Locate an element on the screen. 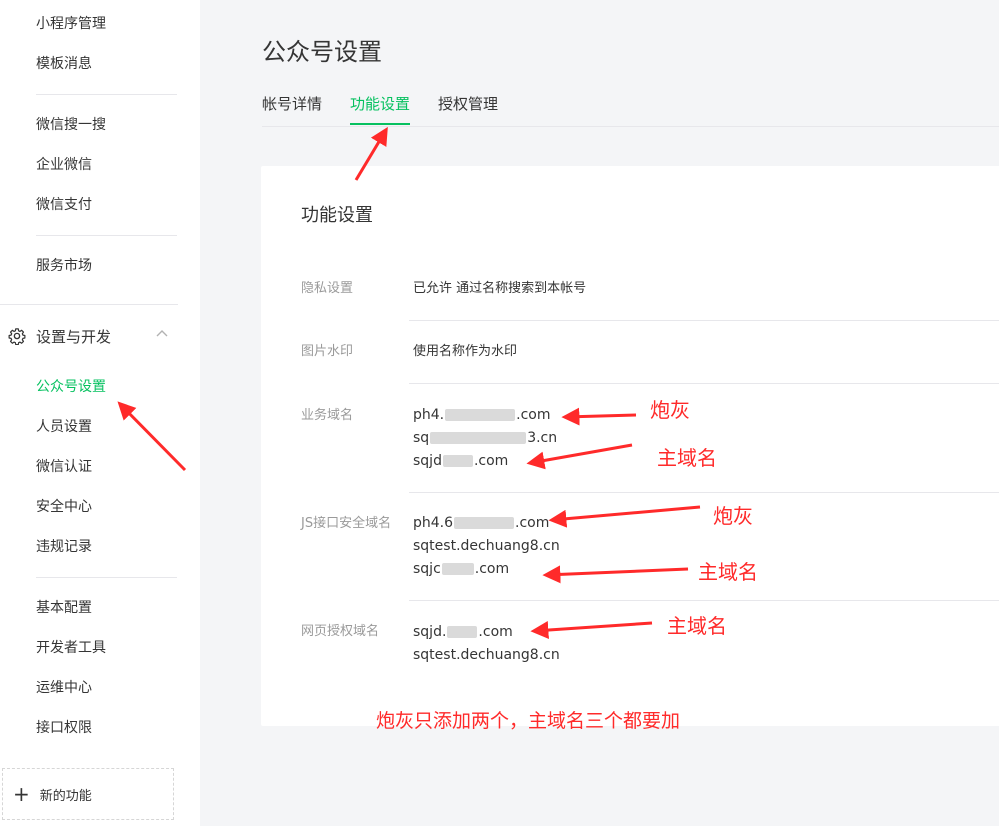  domain-prefix: sq is located at coordinates (421, 438).